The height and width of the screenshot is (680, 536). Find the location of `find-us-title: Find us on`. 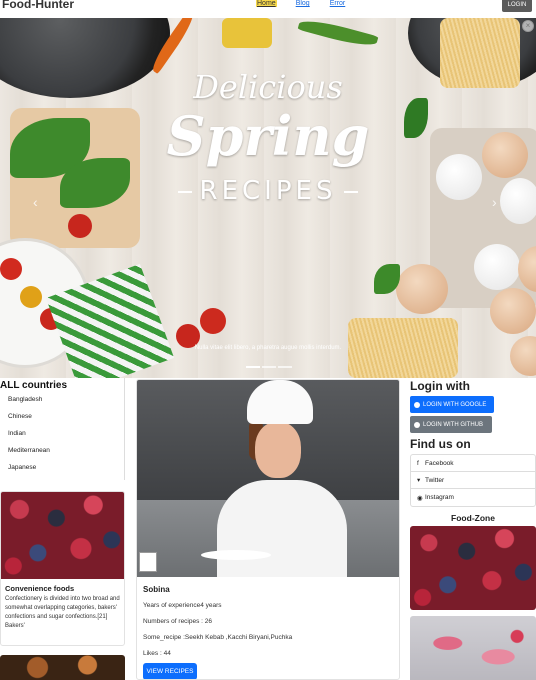

find-us-title: Find us on is located at coordinates (440, 444).